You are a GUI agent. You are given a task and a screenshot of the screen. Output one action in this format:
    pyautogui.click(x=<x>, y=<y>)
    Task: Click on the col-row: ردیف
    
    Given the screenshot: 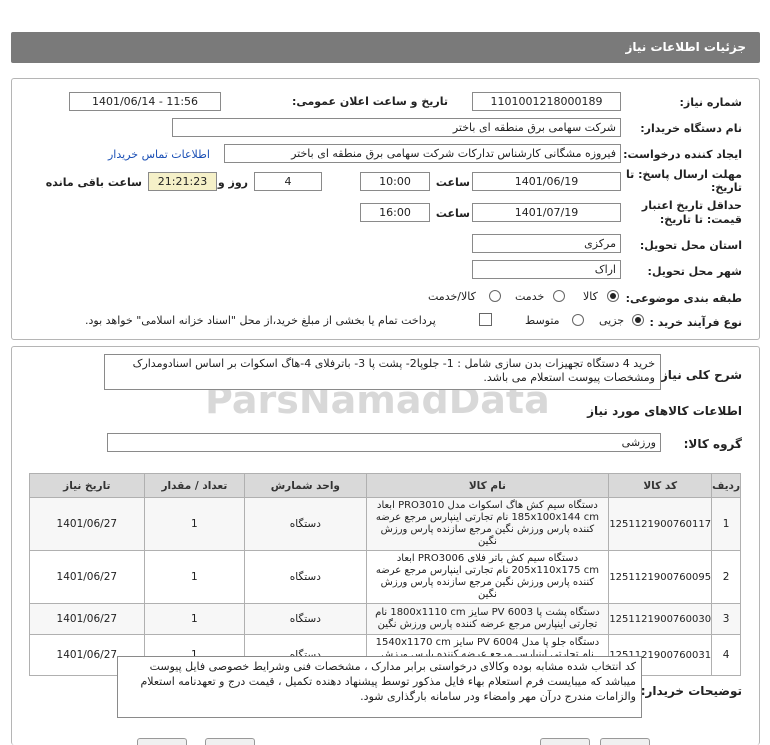 What is the action you would take?
    pyautogui.click(x=726, y=485)
    